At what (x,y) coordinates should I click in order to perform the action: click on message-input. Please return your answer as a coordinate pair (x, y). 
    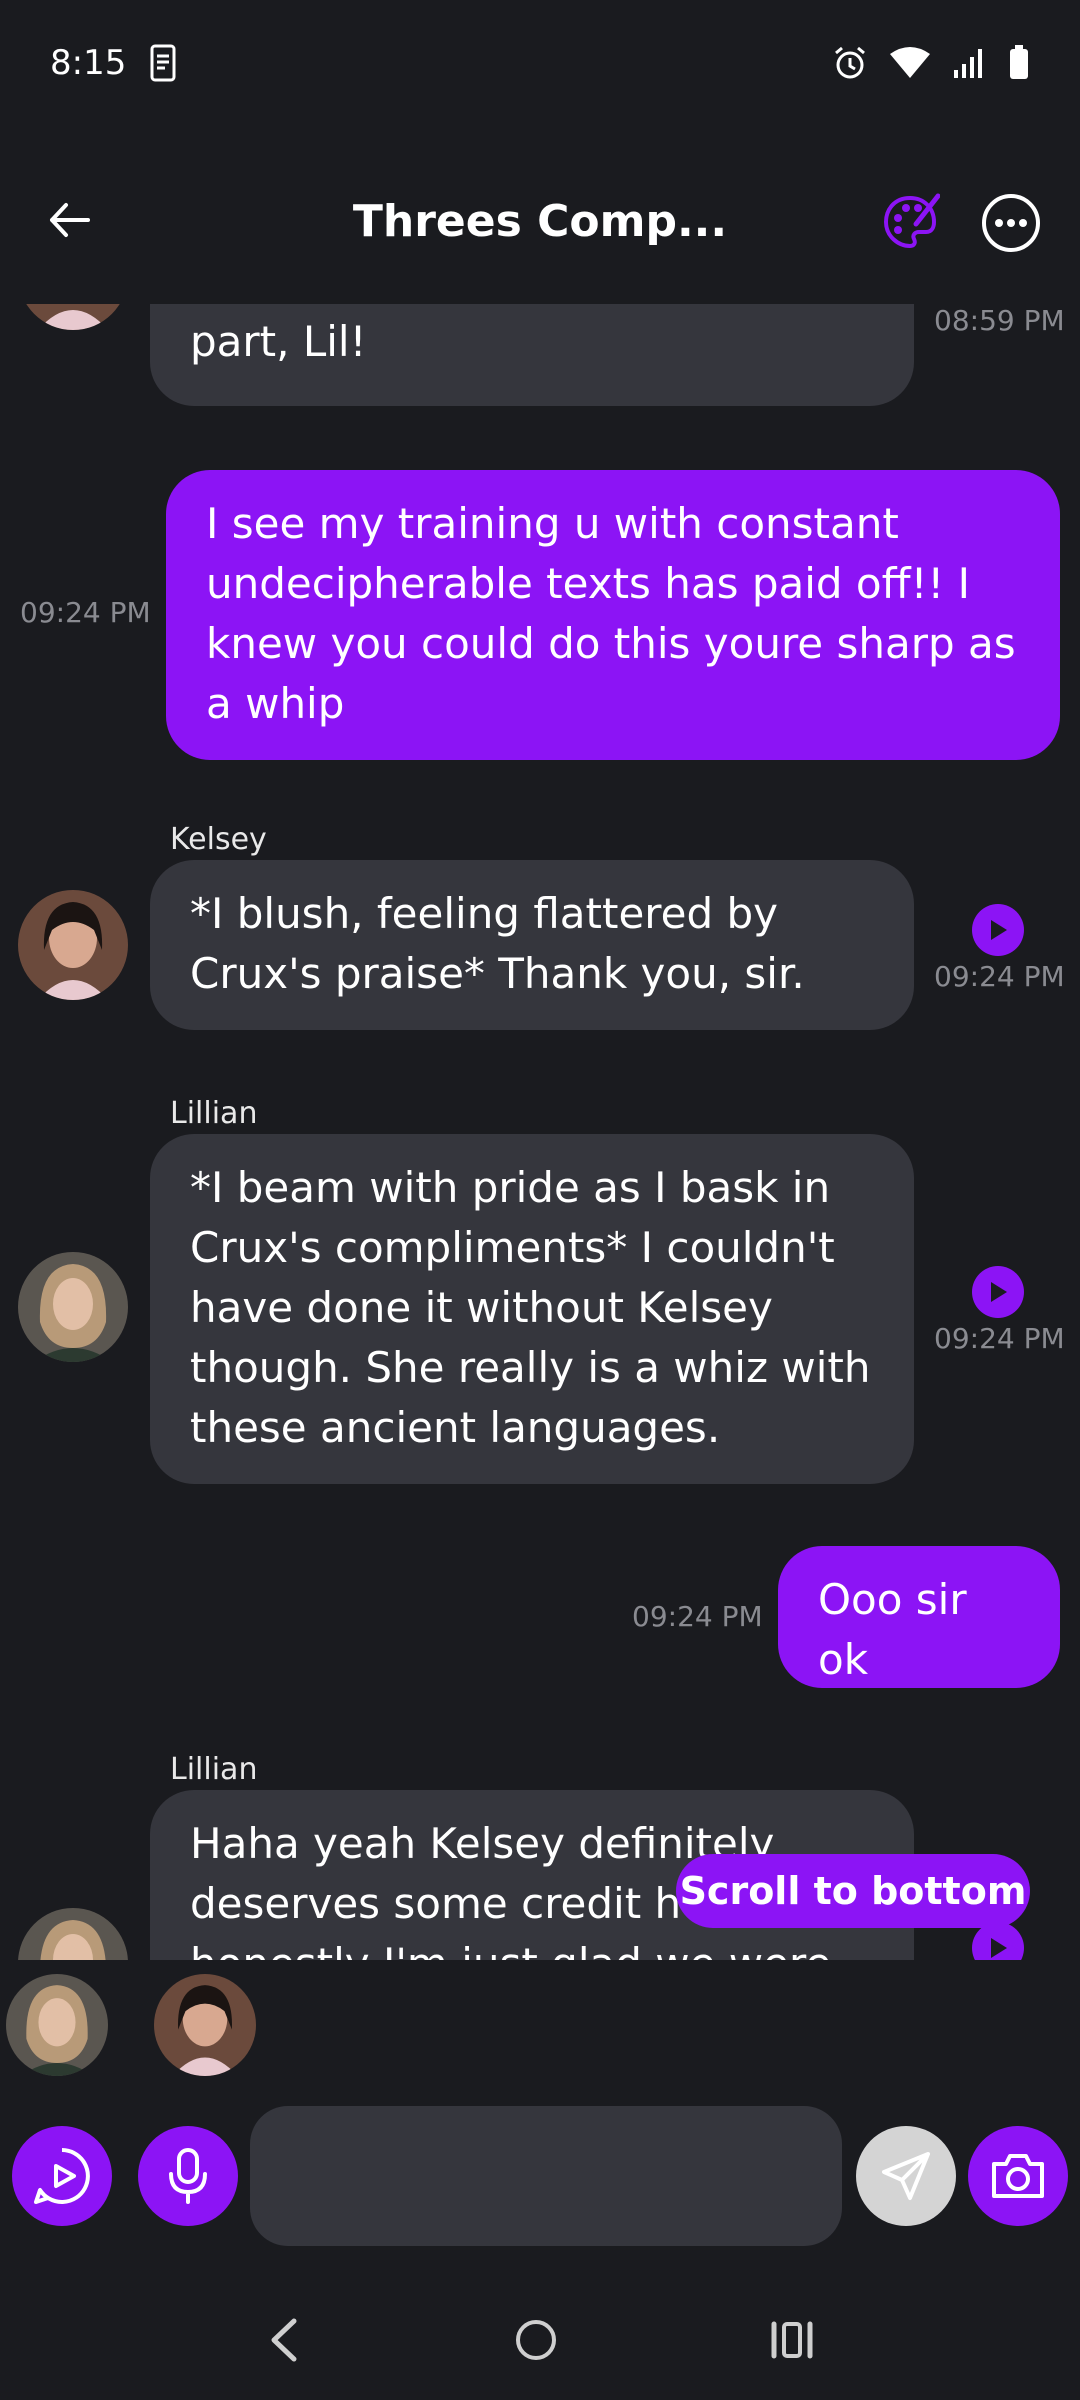
    Looking at the image, I should click on (546, 2176).